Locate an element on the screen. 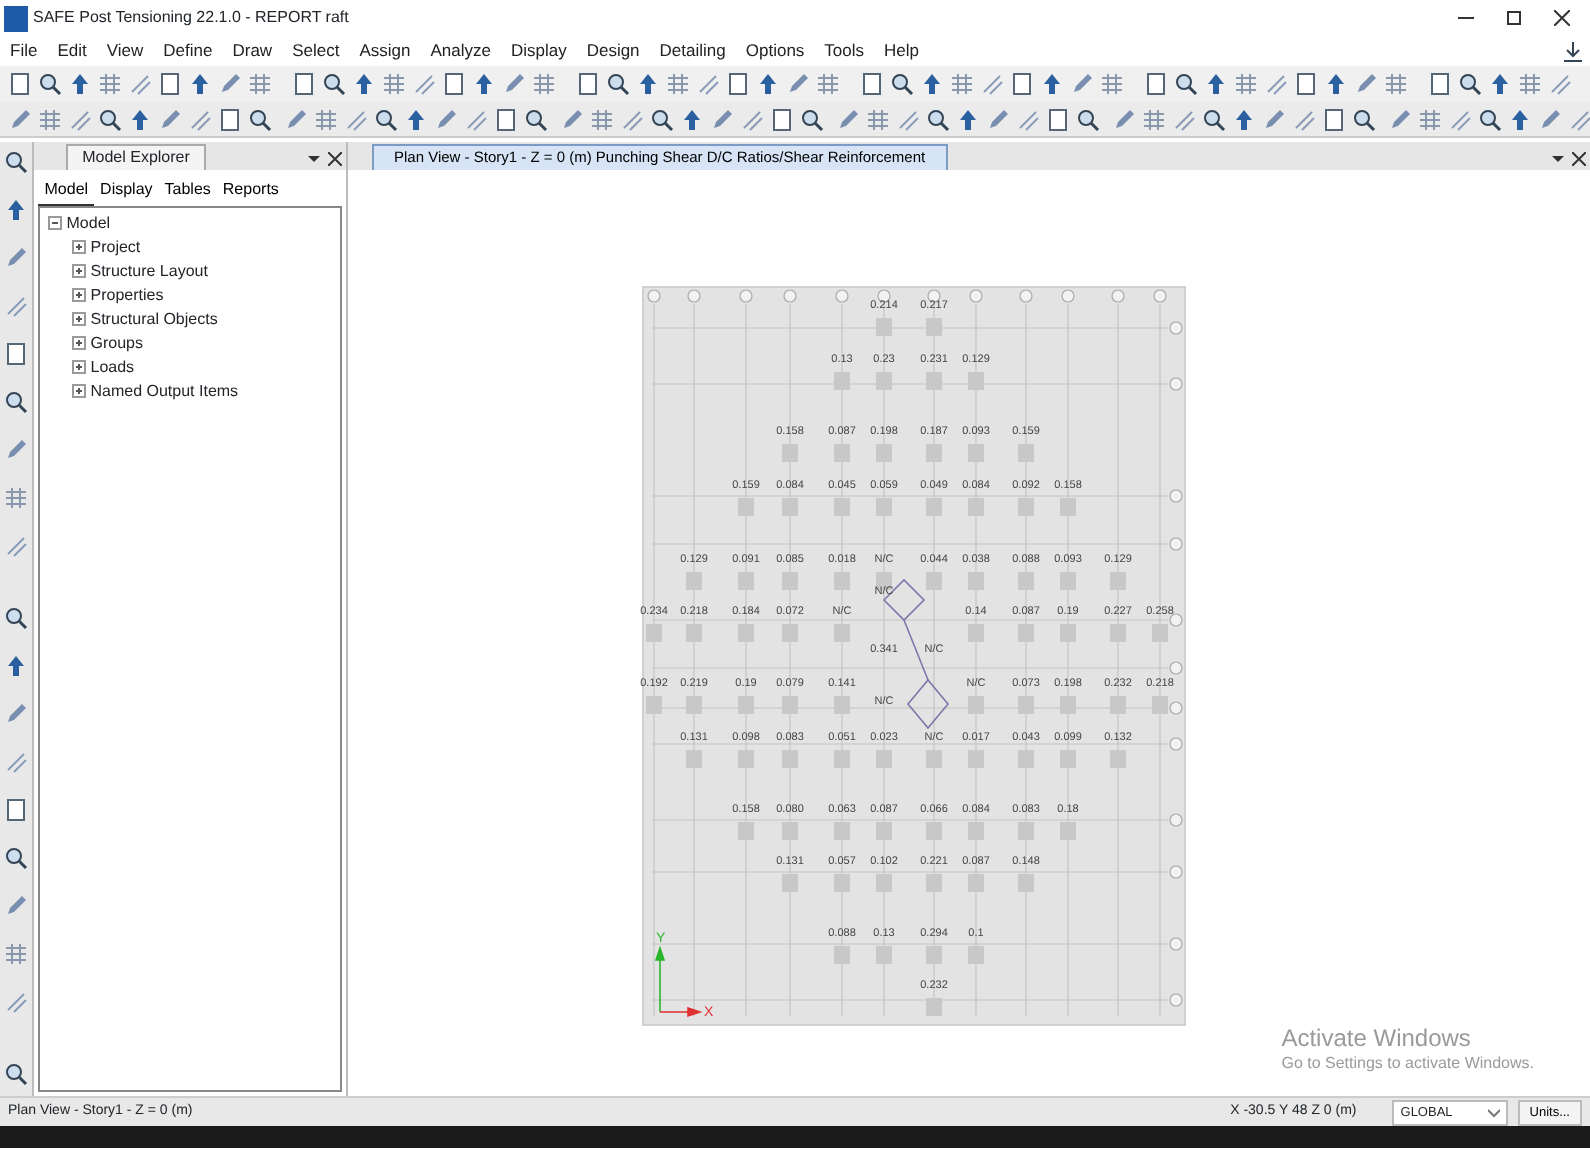  menu-item: Select is located at coordinates (316, 51).